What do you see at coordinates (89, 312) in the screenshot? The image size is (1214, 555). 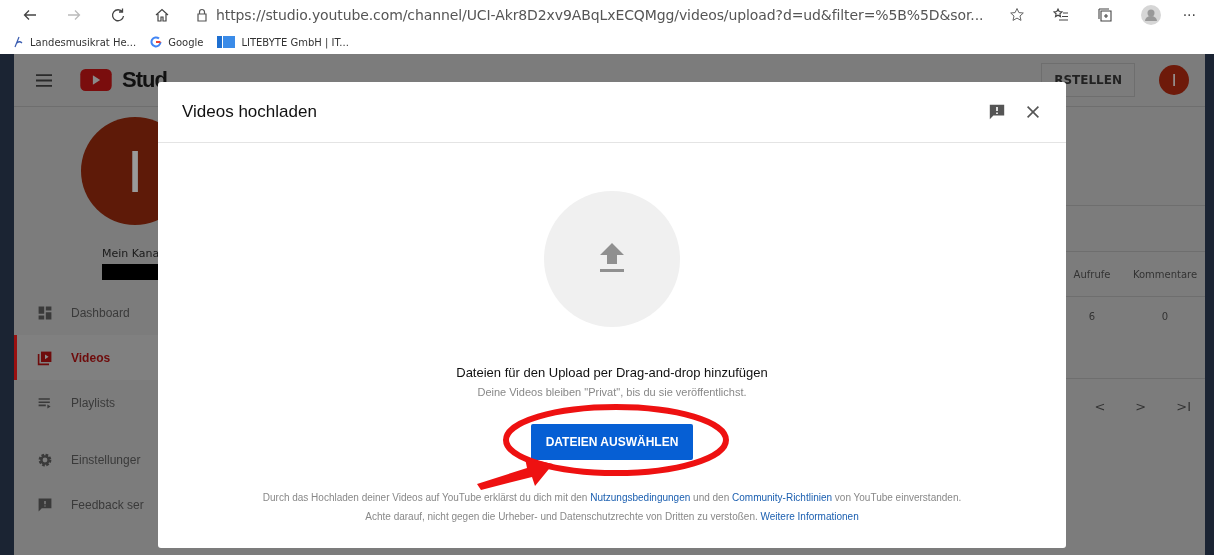 I see `sidebar-item: Dashboard` at bounding box center [89, 312].